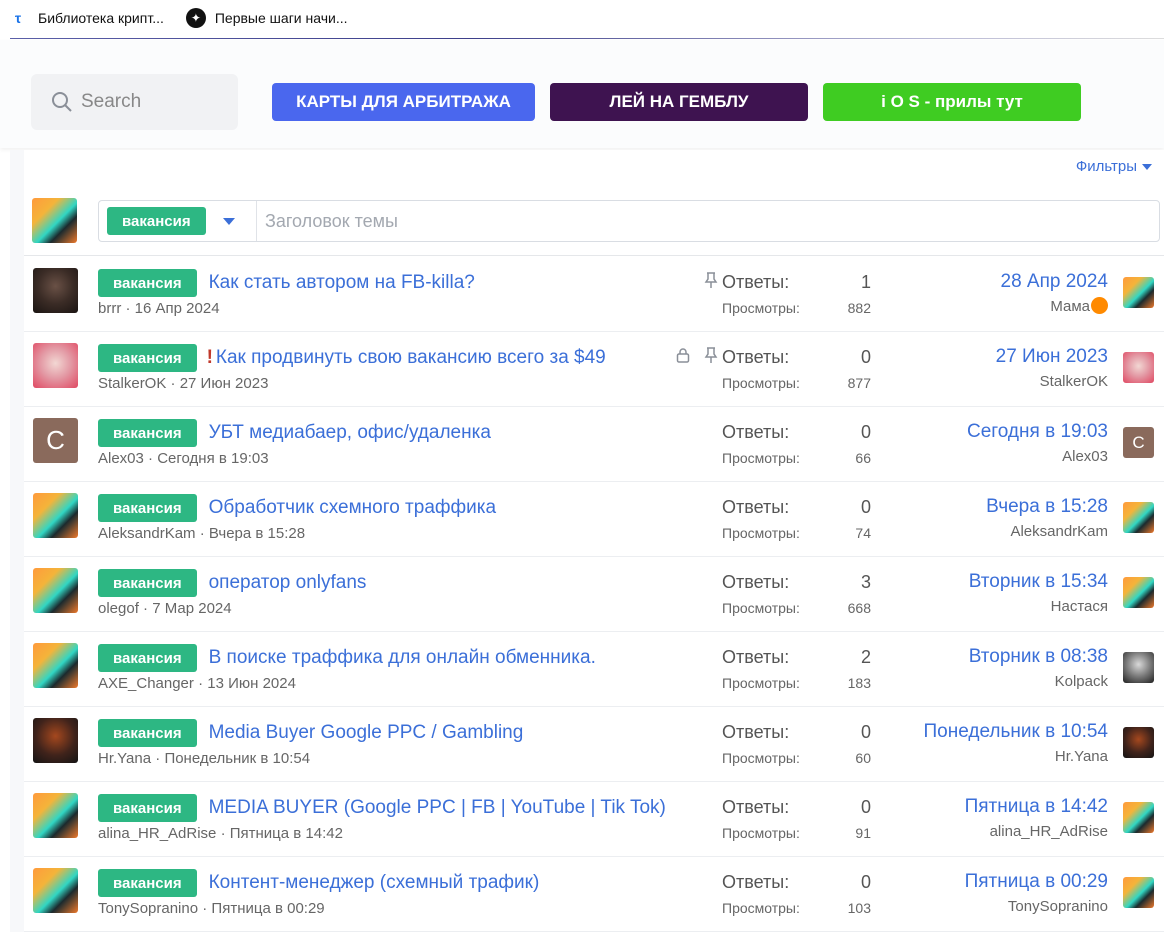 The height and width of the screenshot is (932, 1164). What do you see at coordinates (191, 608) in the screenshot?
I see `thread-start-date: 7 Мар 2024` at bounding box center [191, 608].